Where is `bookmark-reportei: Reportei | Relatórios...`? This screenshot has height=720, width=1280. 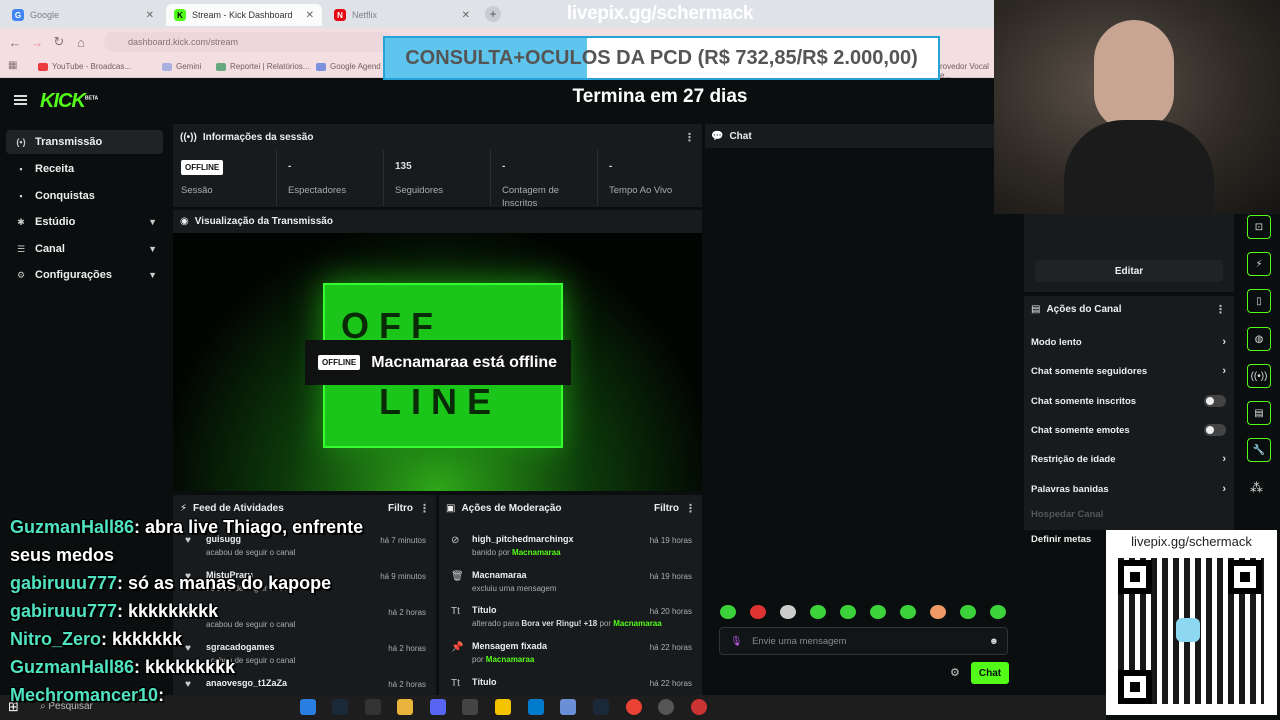 bookmark-reportei: Reportei | Relatórios... is located at coordinates (262, 66).